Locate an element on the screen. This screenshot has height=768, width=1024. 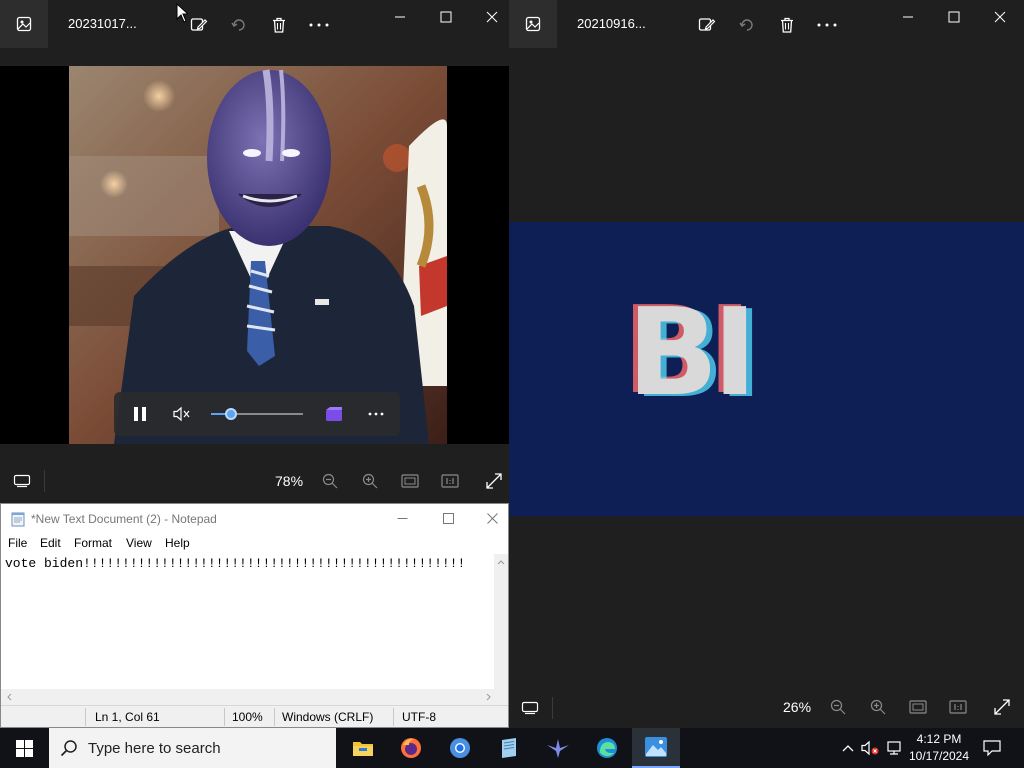
taskbar-notepad is located at coordinates (509, 748).